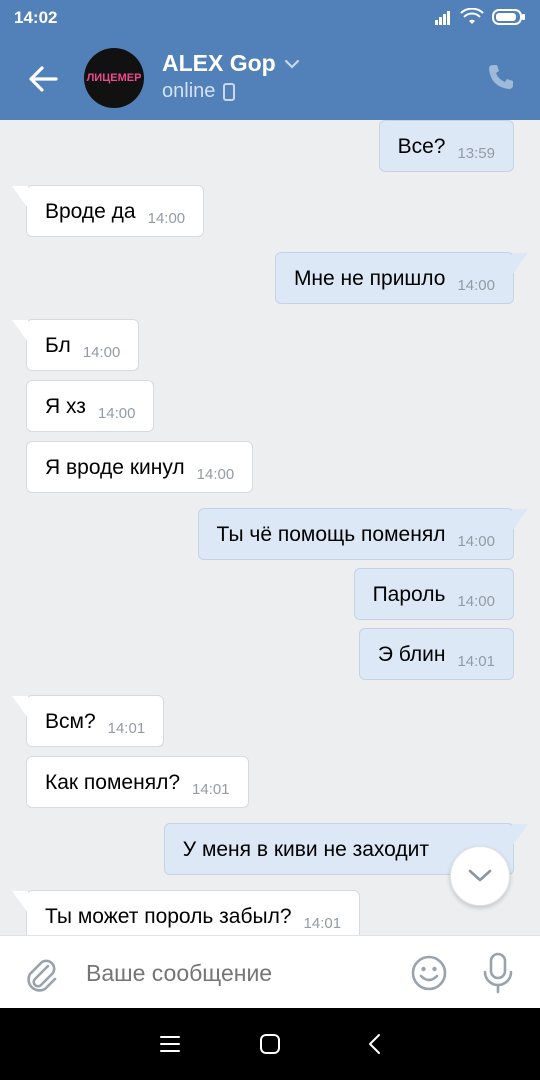 The image size is (540, 1080). I want to click on home-icon, so click(270, 1044).